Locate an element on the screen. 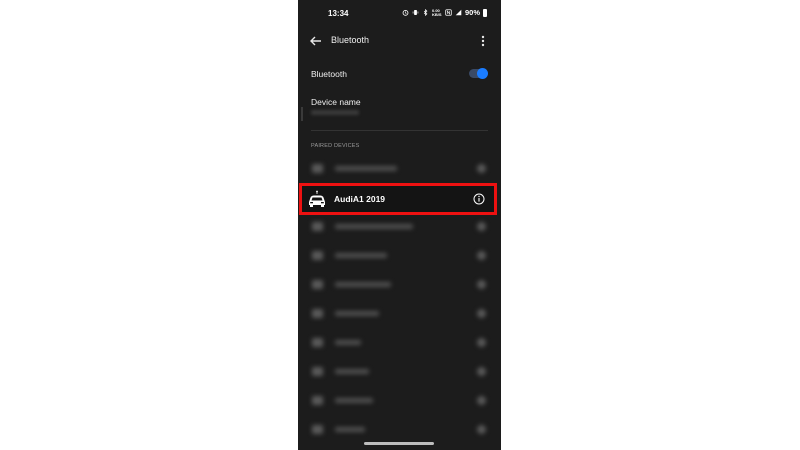 The width and height of the screenshot is (800, 450). alarm-icon is located at coordinates (405, 12).